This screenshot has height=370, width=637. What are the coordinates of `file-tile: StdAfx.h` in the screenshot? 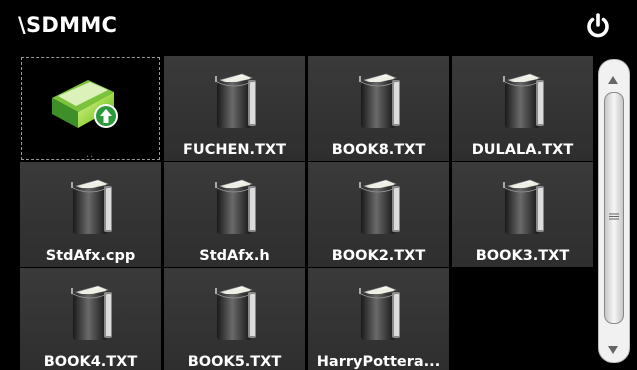 It's located at (234, 214).